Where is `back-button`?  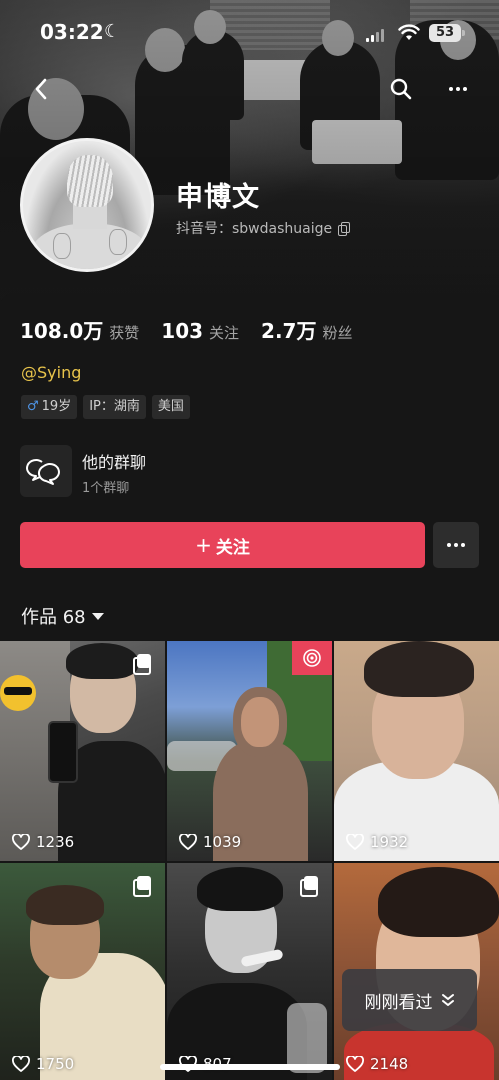 back-button is located at coordinates (41, 89).